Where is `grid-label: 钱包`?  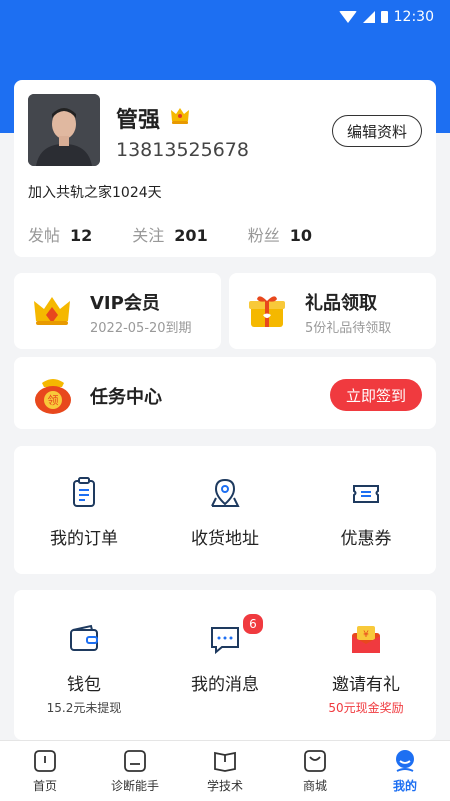
grid-label: 钱包 is located at coordinates (84, 685).